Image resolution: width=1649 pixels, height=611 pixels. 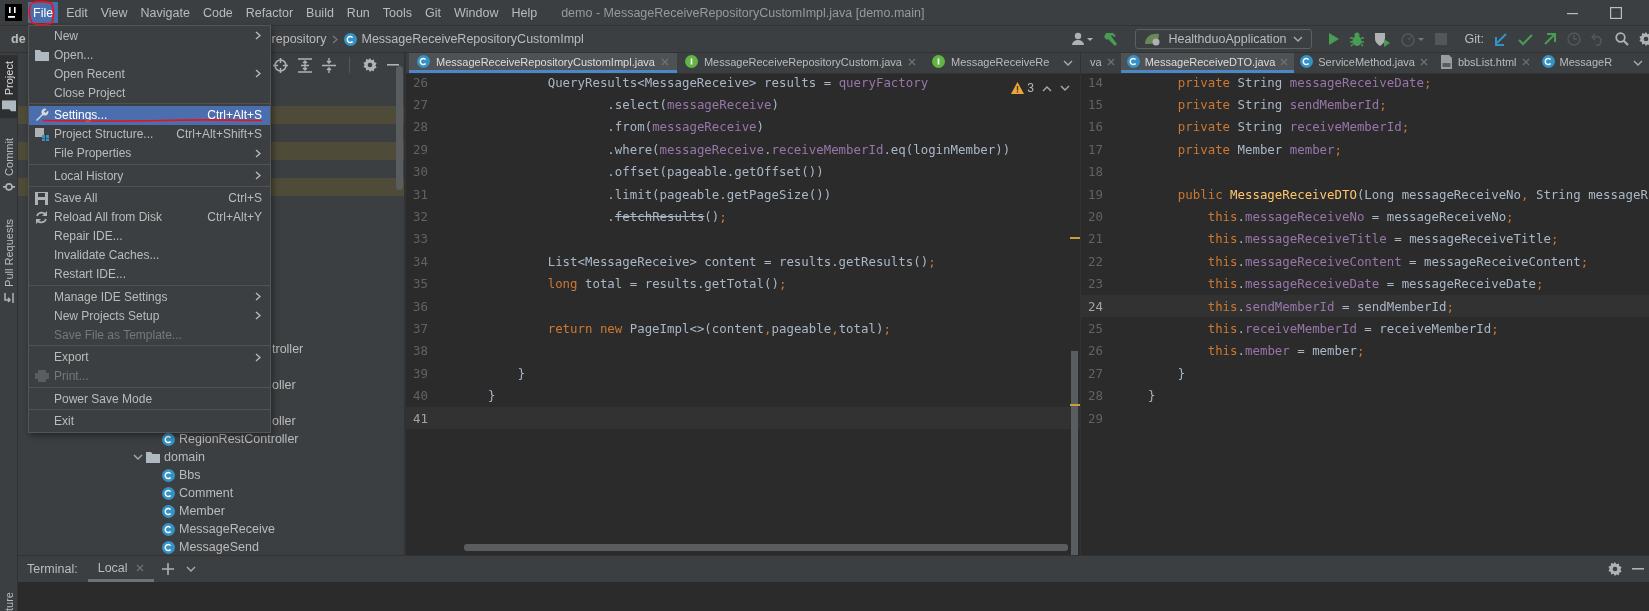 I want to click on menu-item: Run, so click(x=358, y=12).